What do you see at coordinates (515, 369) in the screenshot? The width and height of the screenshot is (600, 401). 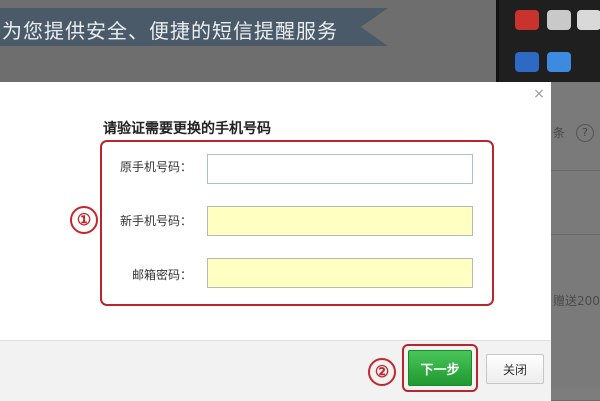 I see `close-button: 关闭` at bounding box center [515, 369].